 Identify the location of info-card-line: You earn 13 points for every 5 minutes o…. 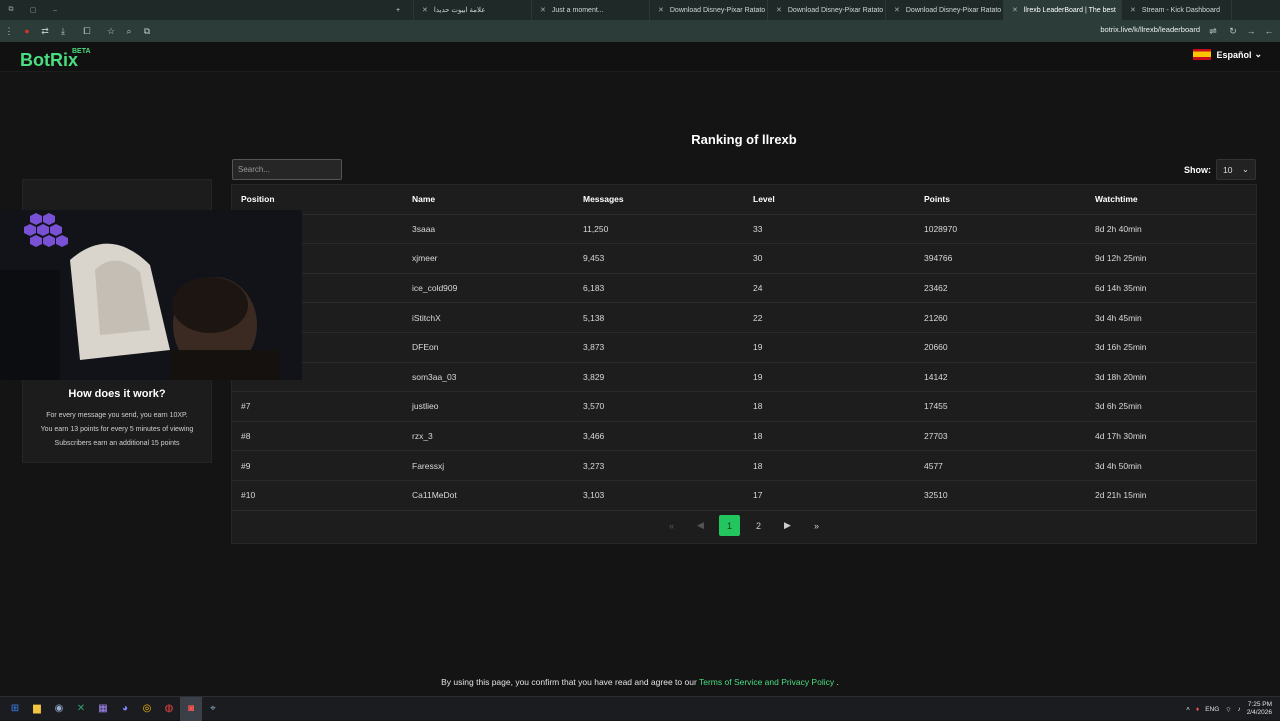
(117, 429).